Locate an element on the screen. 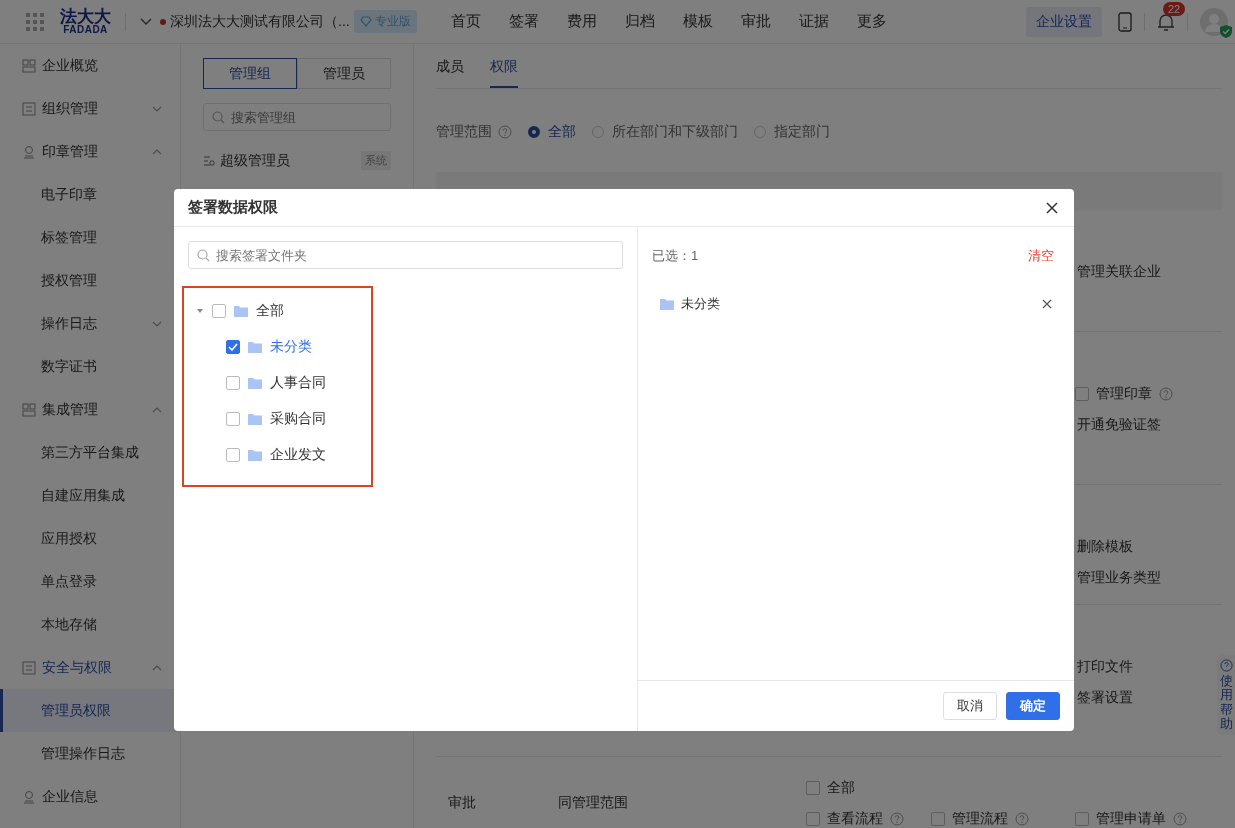  group-name: 超级管理员 is located at coordinates (288, 160).